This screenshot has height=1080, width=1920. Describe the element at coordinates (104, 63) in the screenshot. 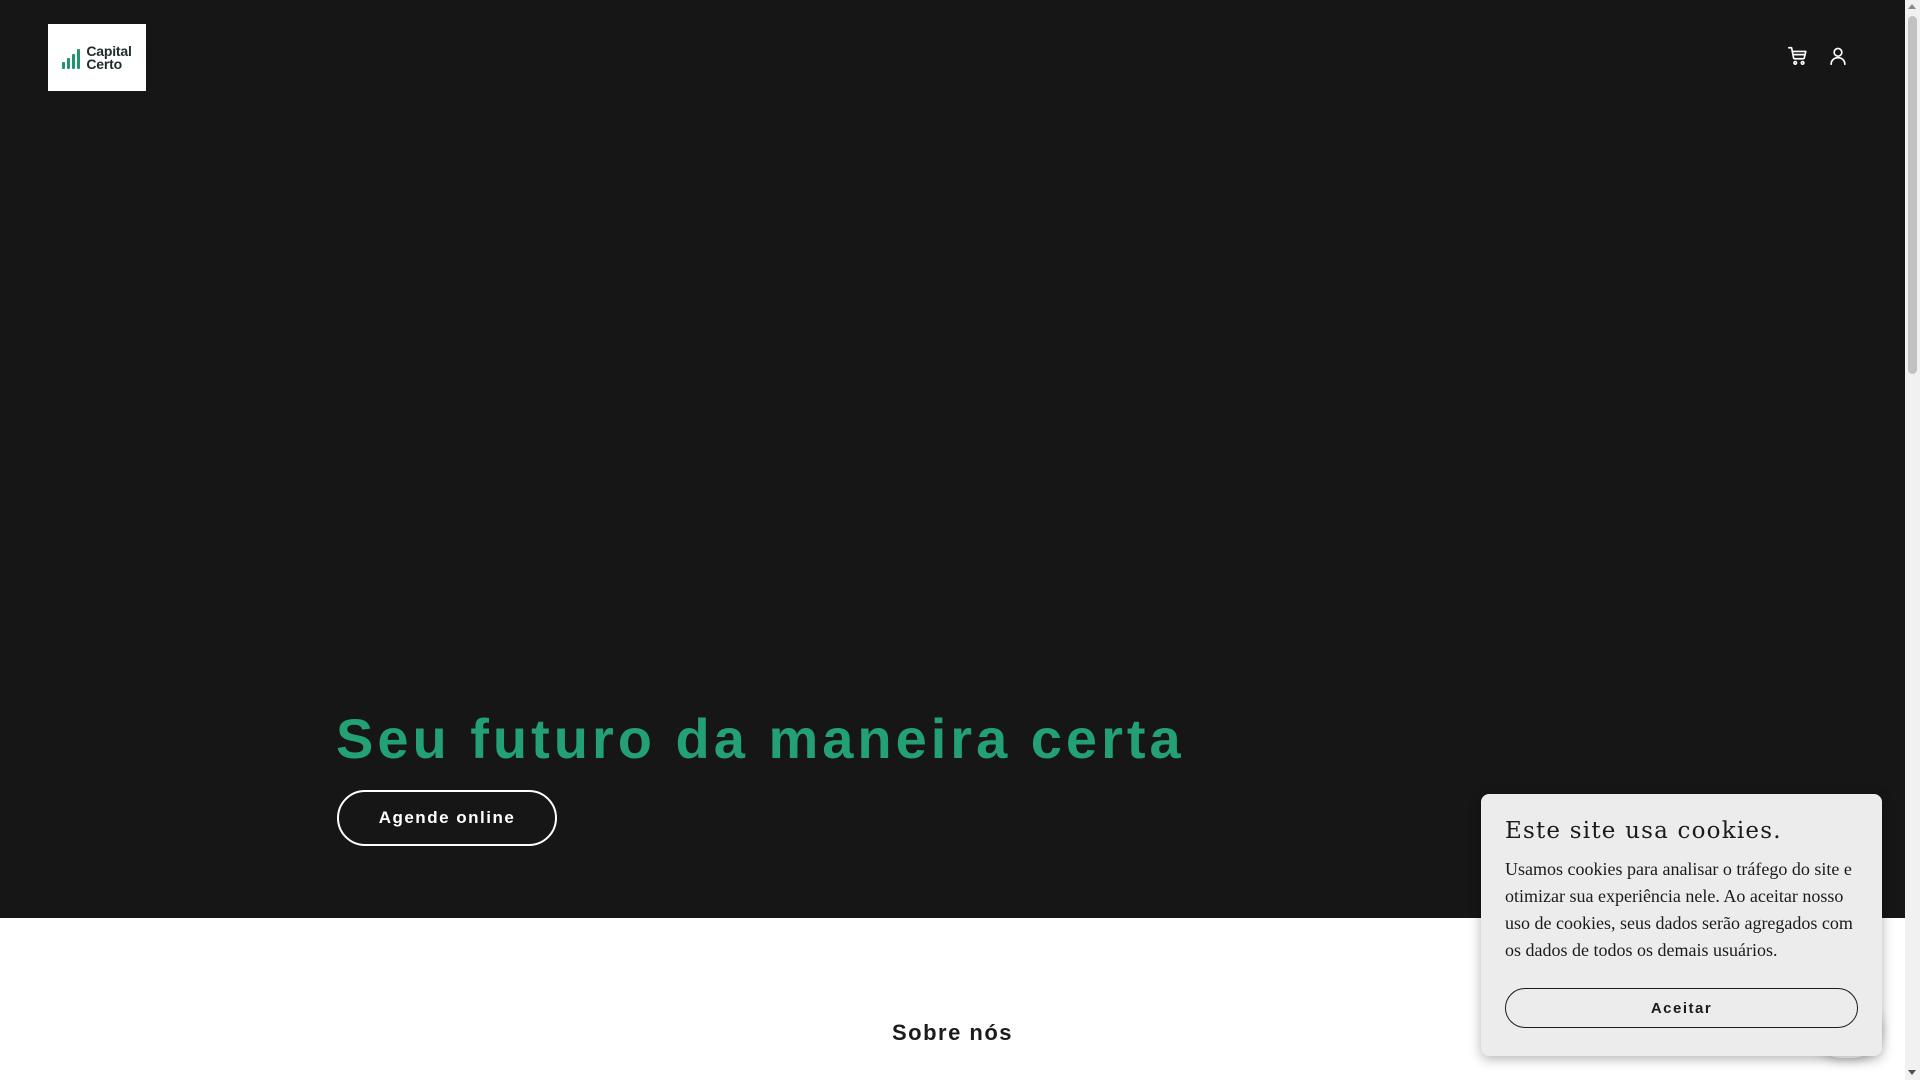

I see `logo-line-2: Certo` at that location.